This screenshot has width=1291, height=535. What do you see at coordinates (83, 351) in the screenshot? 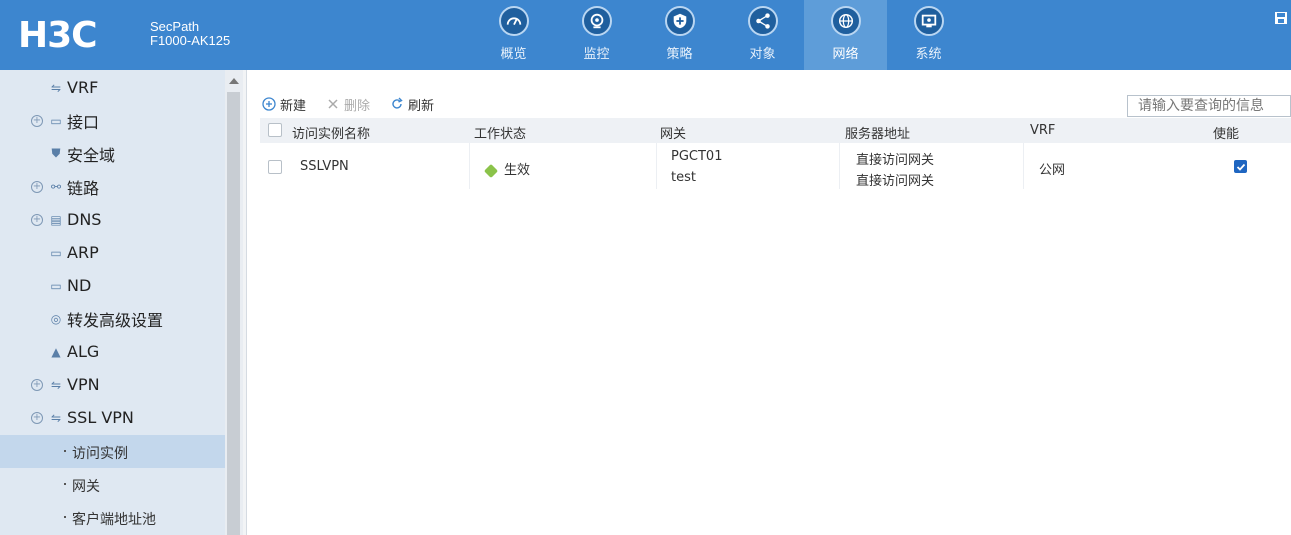
I see `sidebar-item-label: ALG` at bounding box center [83, 351].